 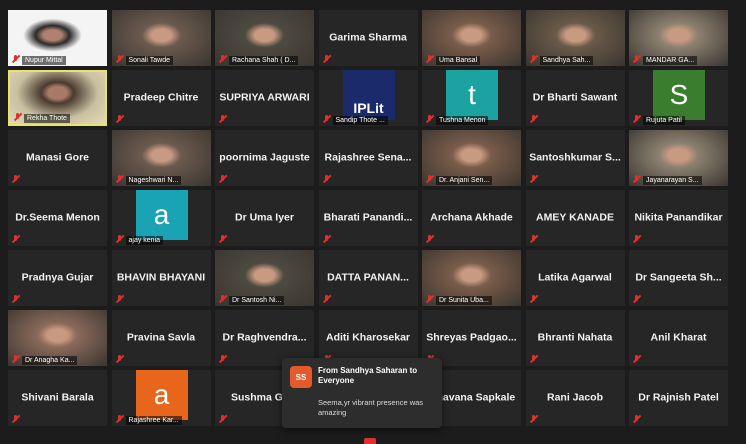 I want to click on participant-tile: Bhranti Nahata, so click(x=575, y=338).